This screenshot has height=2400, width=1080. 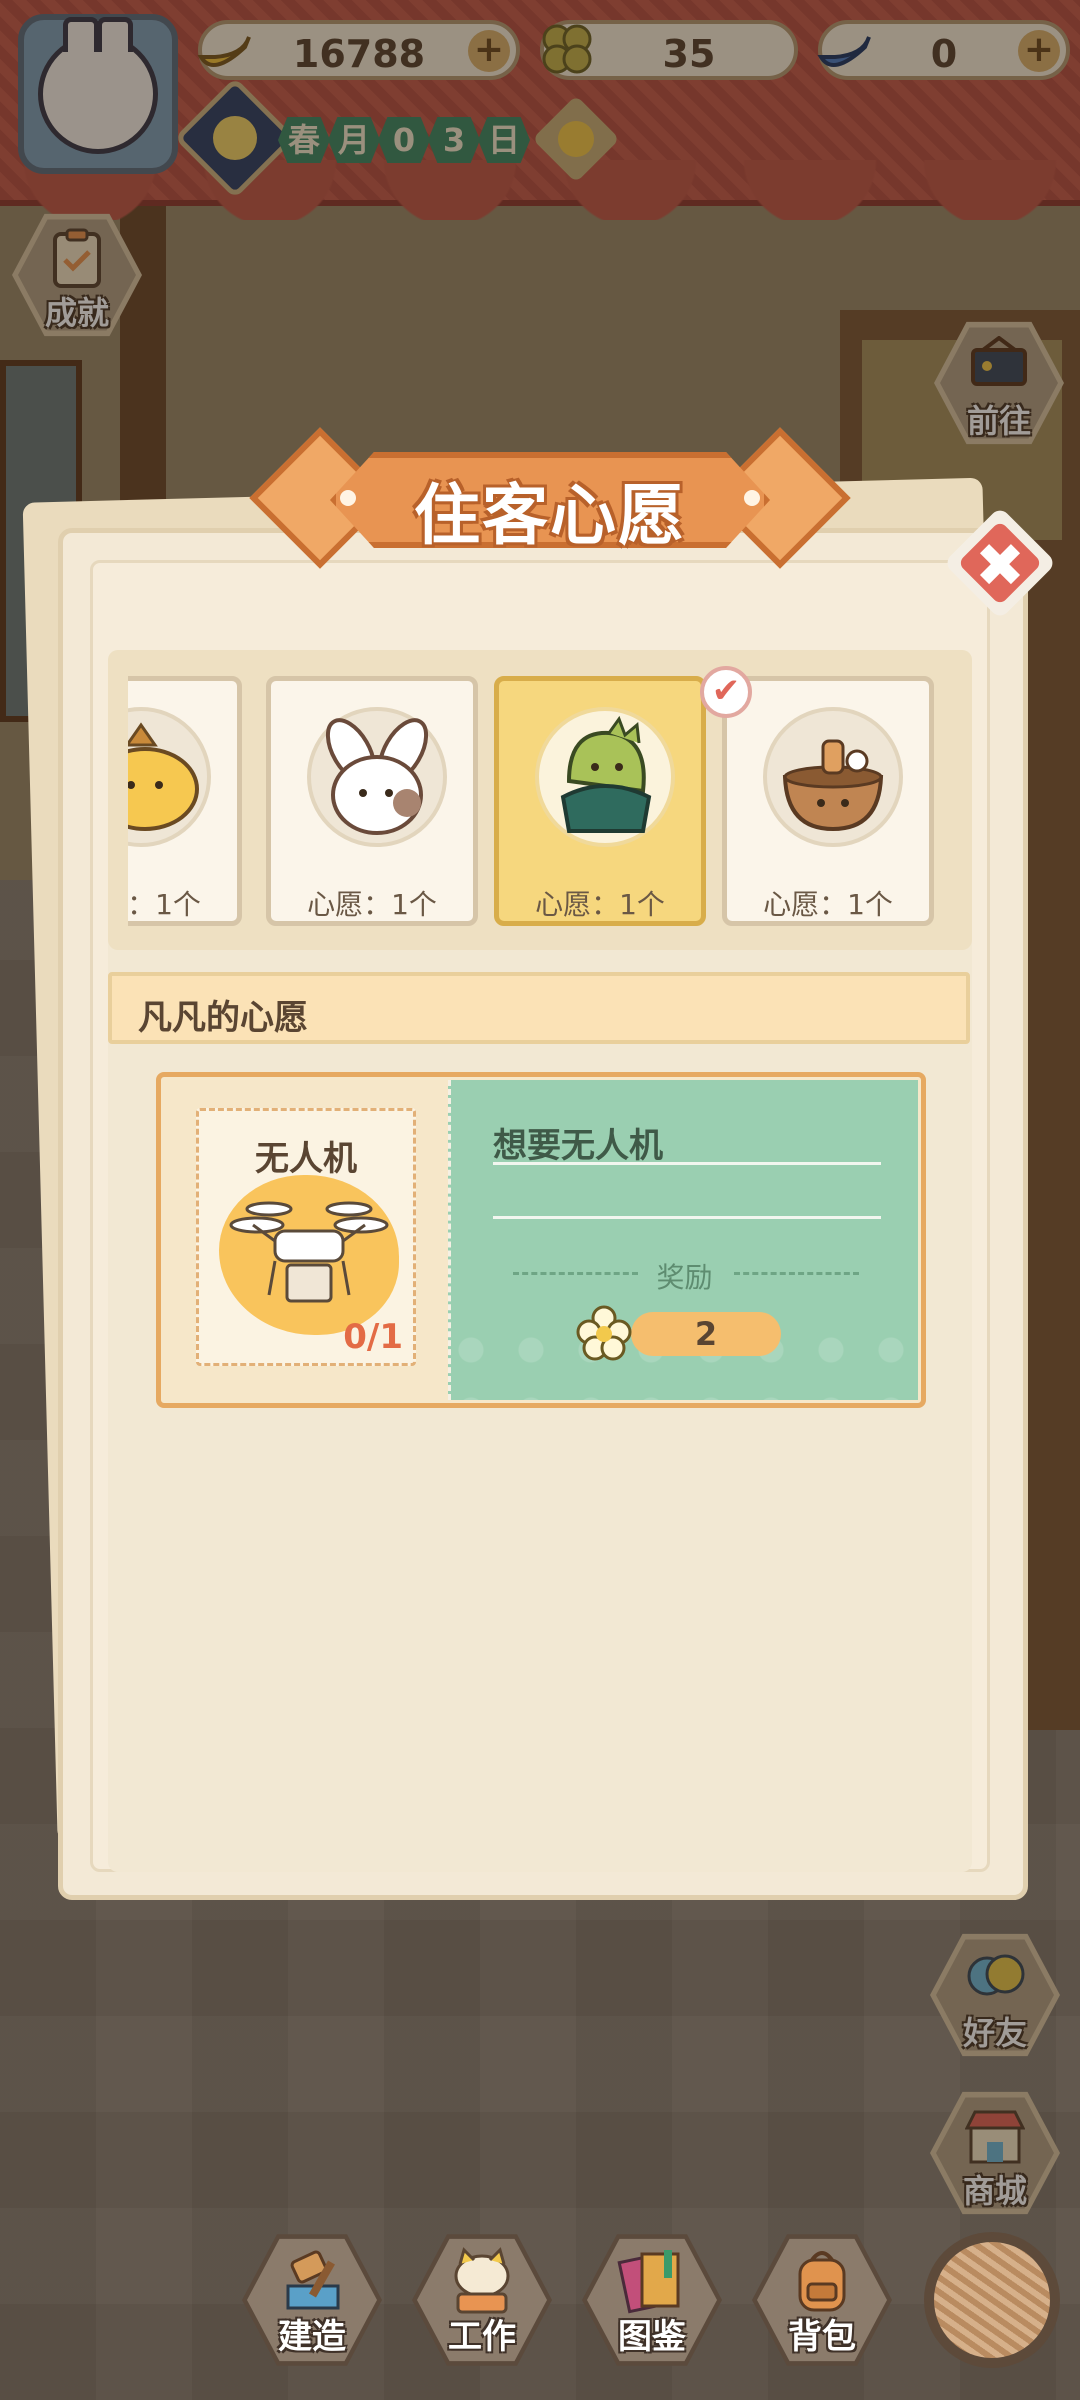 What do you see at coordinates (726, 692) in the screenshot?
I see `selected-check-icon: ✔` at bounding box center [726, 692].